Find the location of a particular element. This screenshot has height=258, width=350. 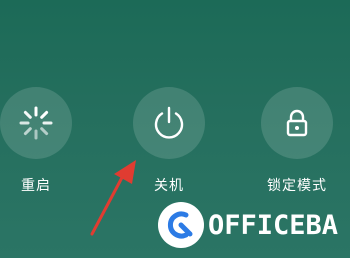

restart-label: 重启 is located at coordinates (36, 186).